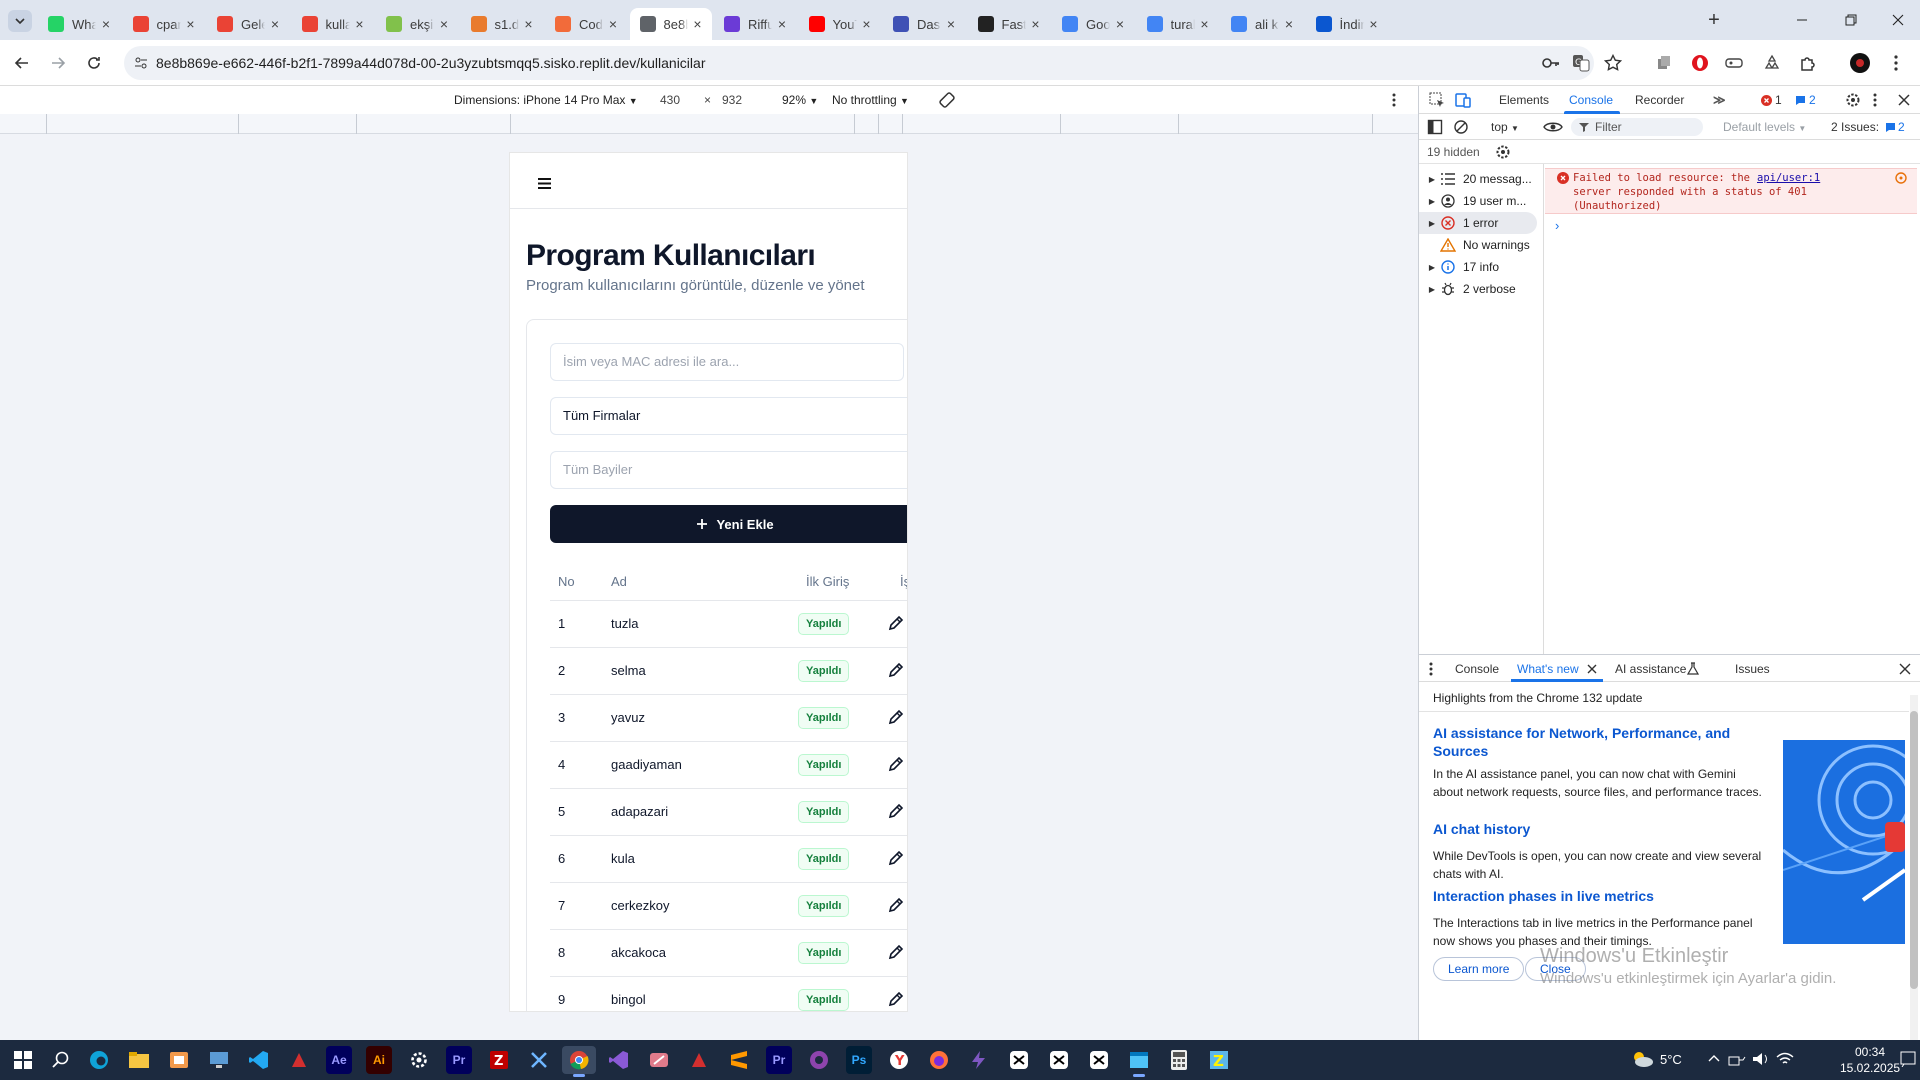  What do you see at coordinates (61, 1060) in the screenshot?
I see `search-icon` at bounding box center [61, 1060].